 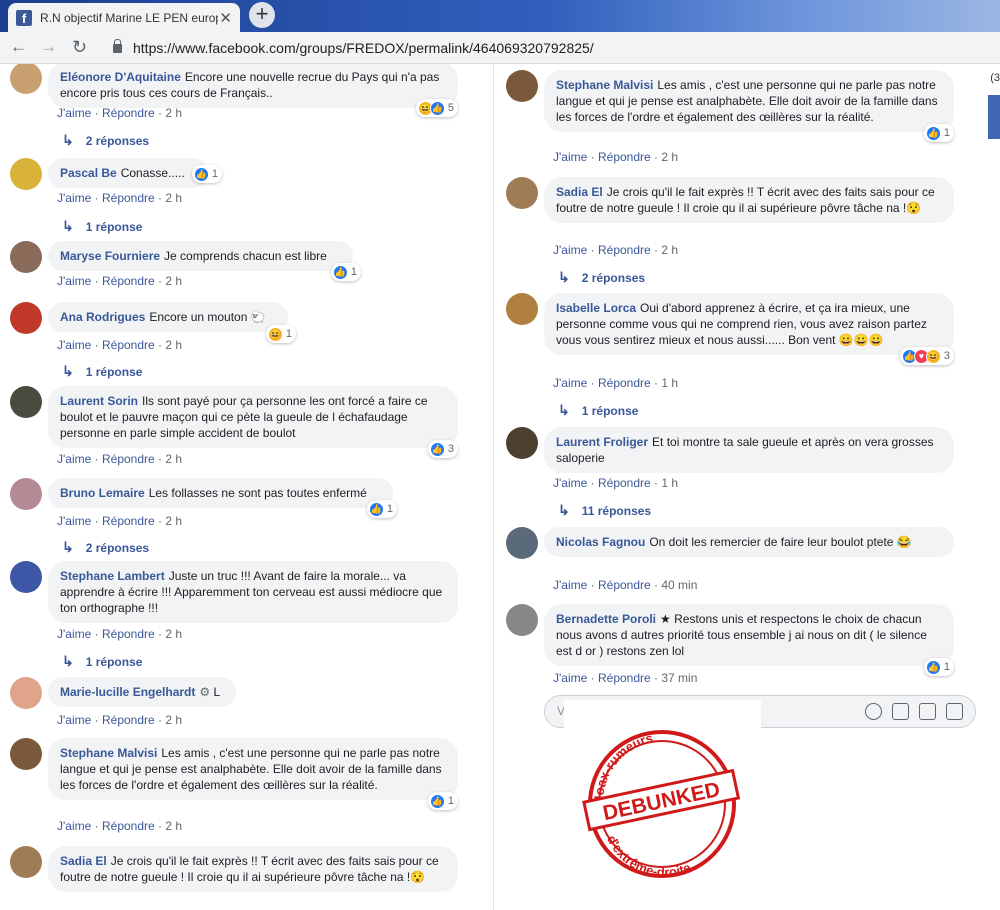 I want to click on reload-icon: ↻, so click(x=79, y=47).